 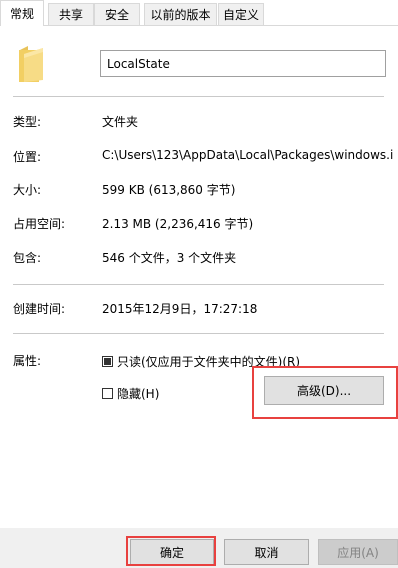 What do you see at coordinates (199, 25) in the screenshot?
I see `tab-divider` at bounding box center [199, 25].